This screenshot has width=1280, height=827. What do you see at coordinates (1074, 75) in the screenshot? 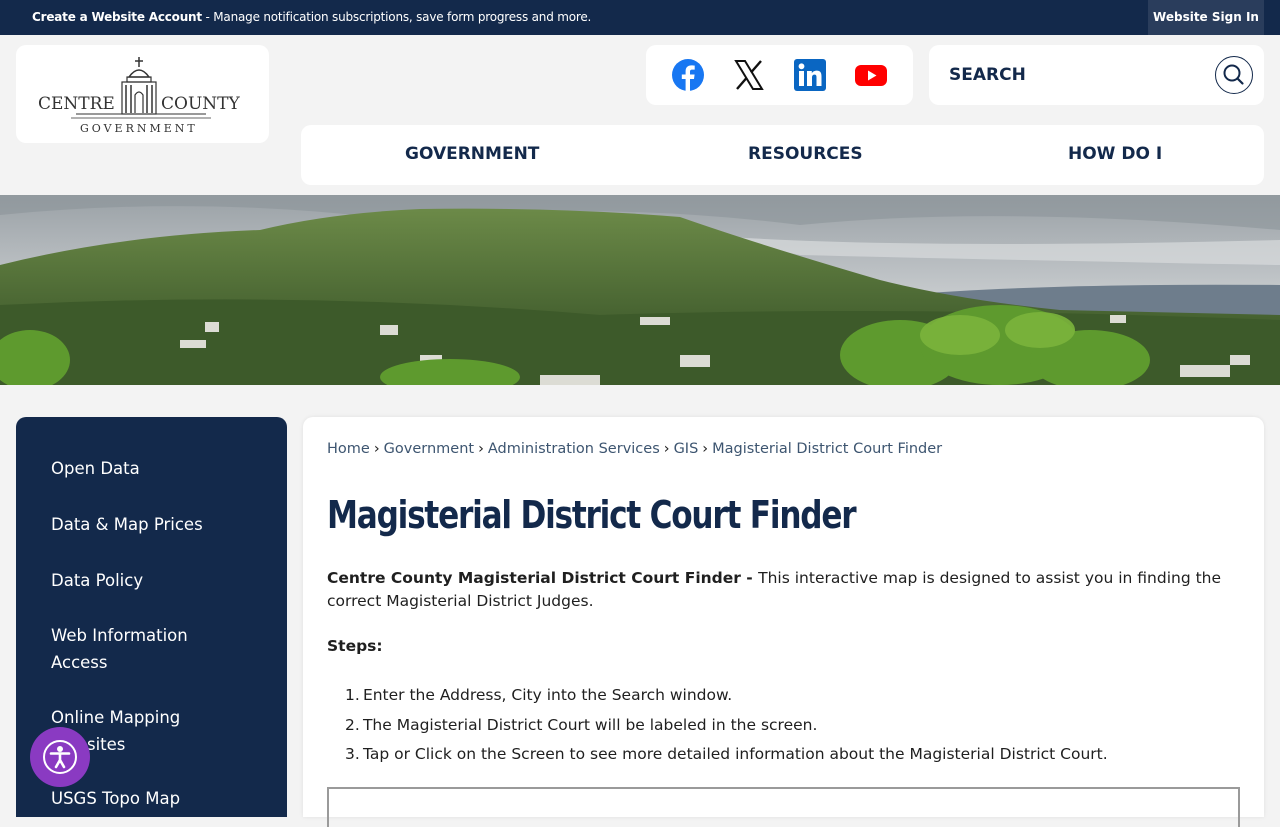
I see `search-input` at bounding box center [1074, 75].